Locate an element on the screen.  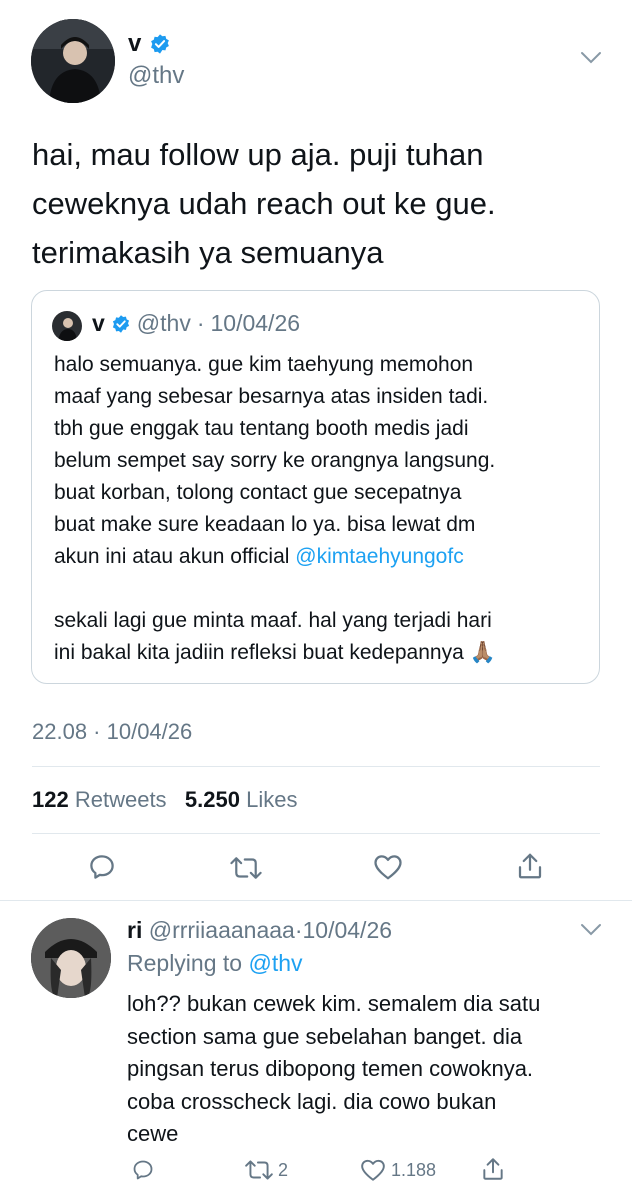
reply-text-line: loh?? bukan cewek kim. semalem dia satu is located at coordinates (334, 1003).